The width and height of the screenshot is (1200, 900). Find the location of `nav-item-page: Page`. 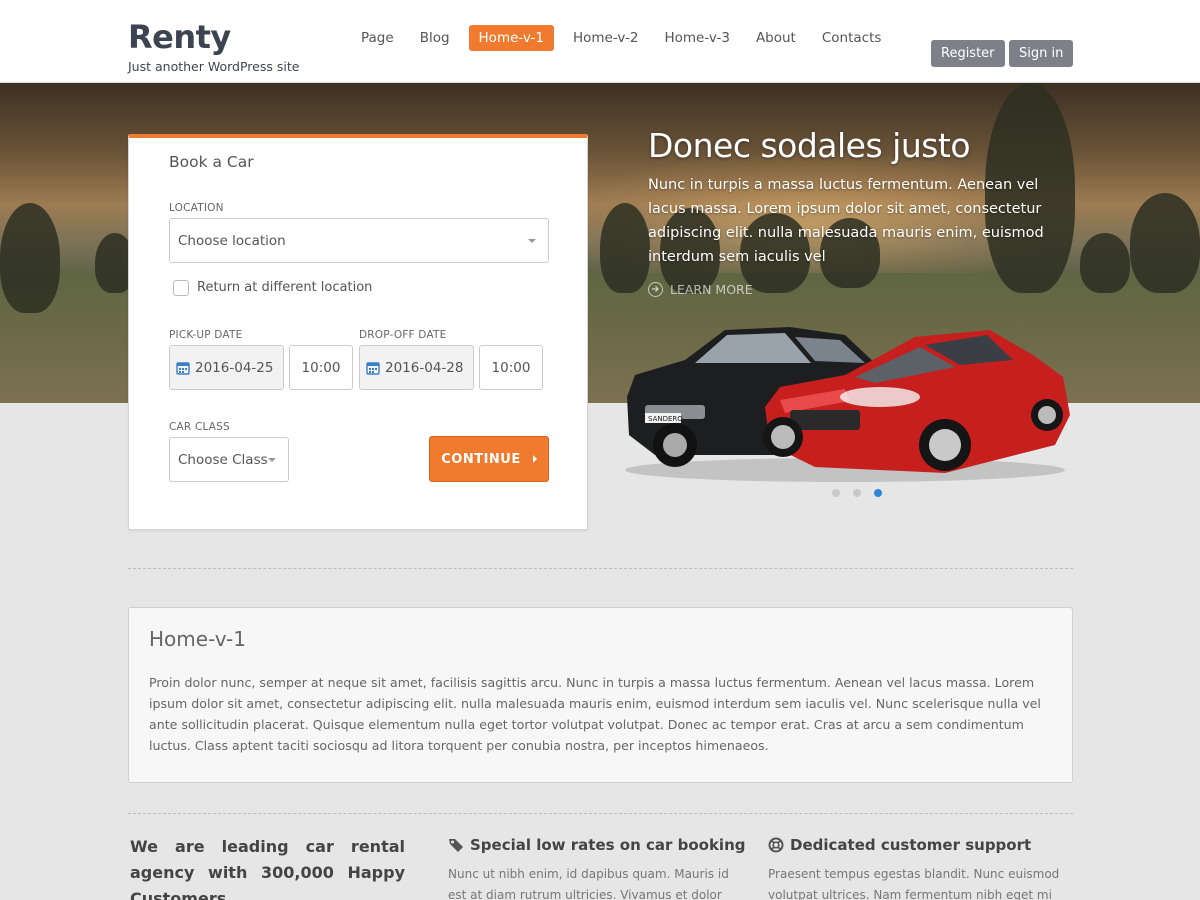

nav-item-page: Page is located at coordinates (377, 38).